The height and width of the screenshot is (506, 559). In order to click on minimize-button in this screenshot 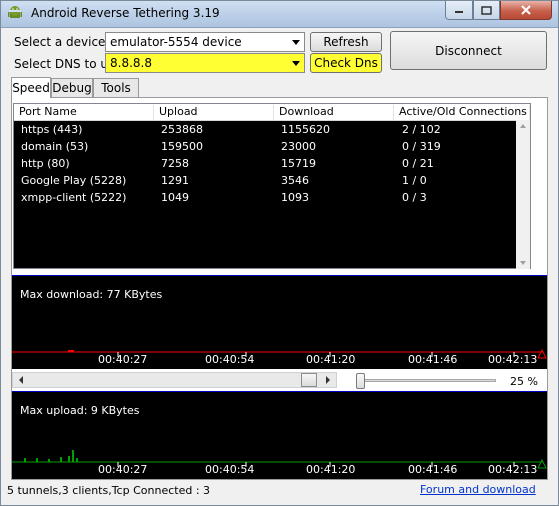, I will do `click(459, 10)`.